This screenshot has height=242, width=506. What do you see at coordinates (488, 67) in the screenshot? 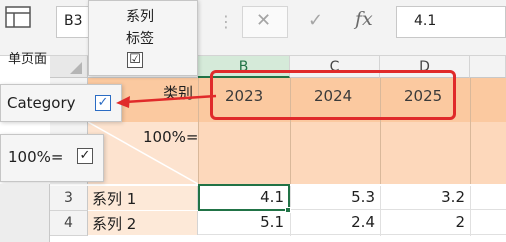
I see `column-header-e` at bounding box center [488, 67].